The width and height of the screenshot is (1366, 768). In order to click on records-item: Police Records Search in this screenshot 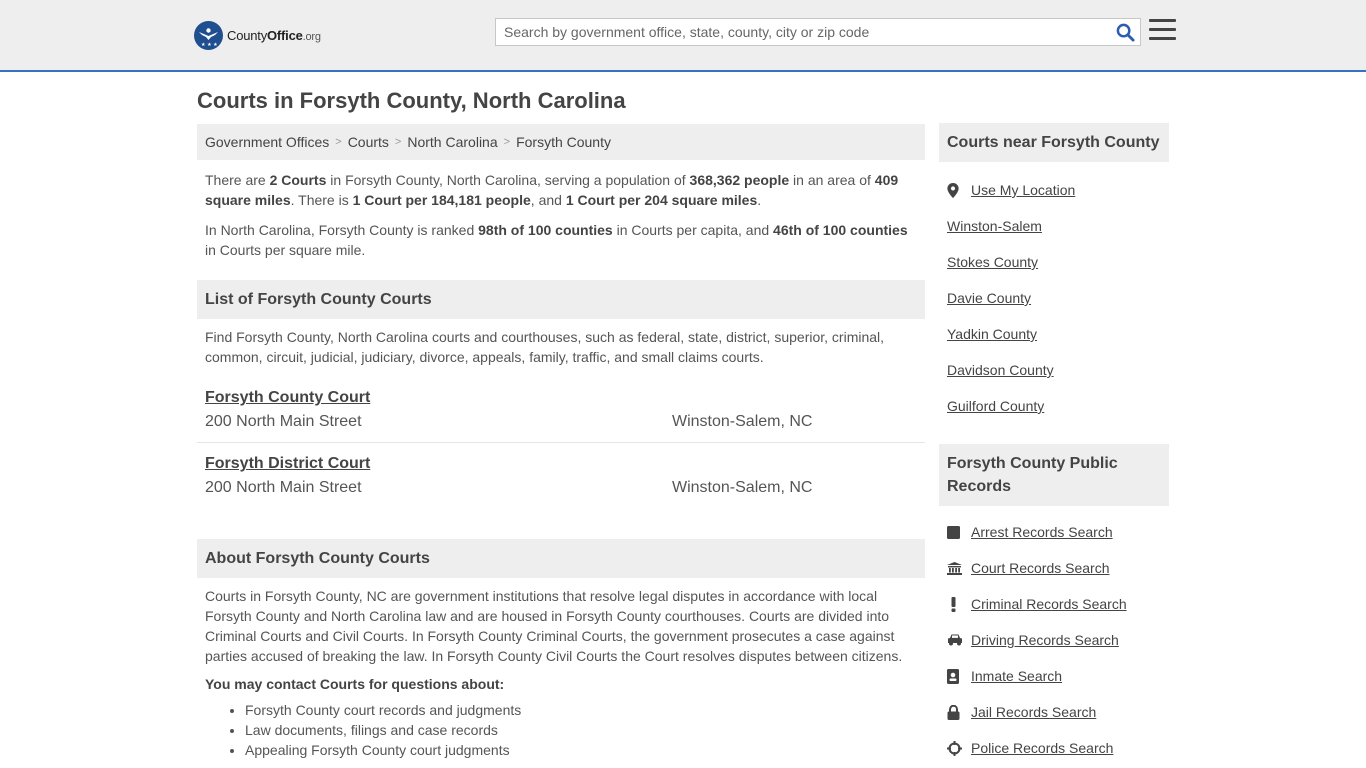, I will do `click(1054, 748)`.